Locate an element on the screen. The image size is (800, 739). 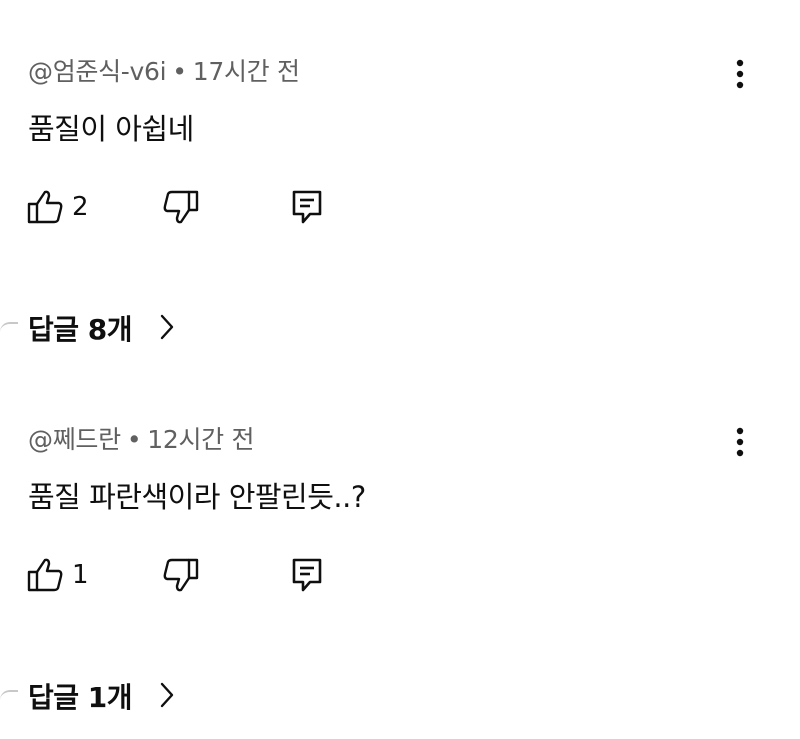
comment-meta: @엄준식-v6i • 17시간 전 is located at coordinates (164, 70).